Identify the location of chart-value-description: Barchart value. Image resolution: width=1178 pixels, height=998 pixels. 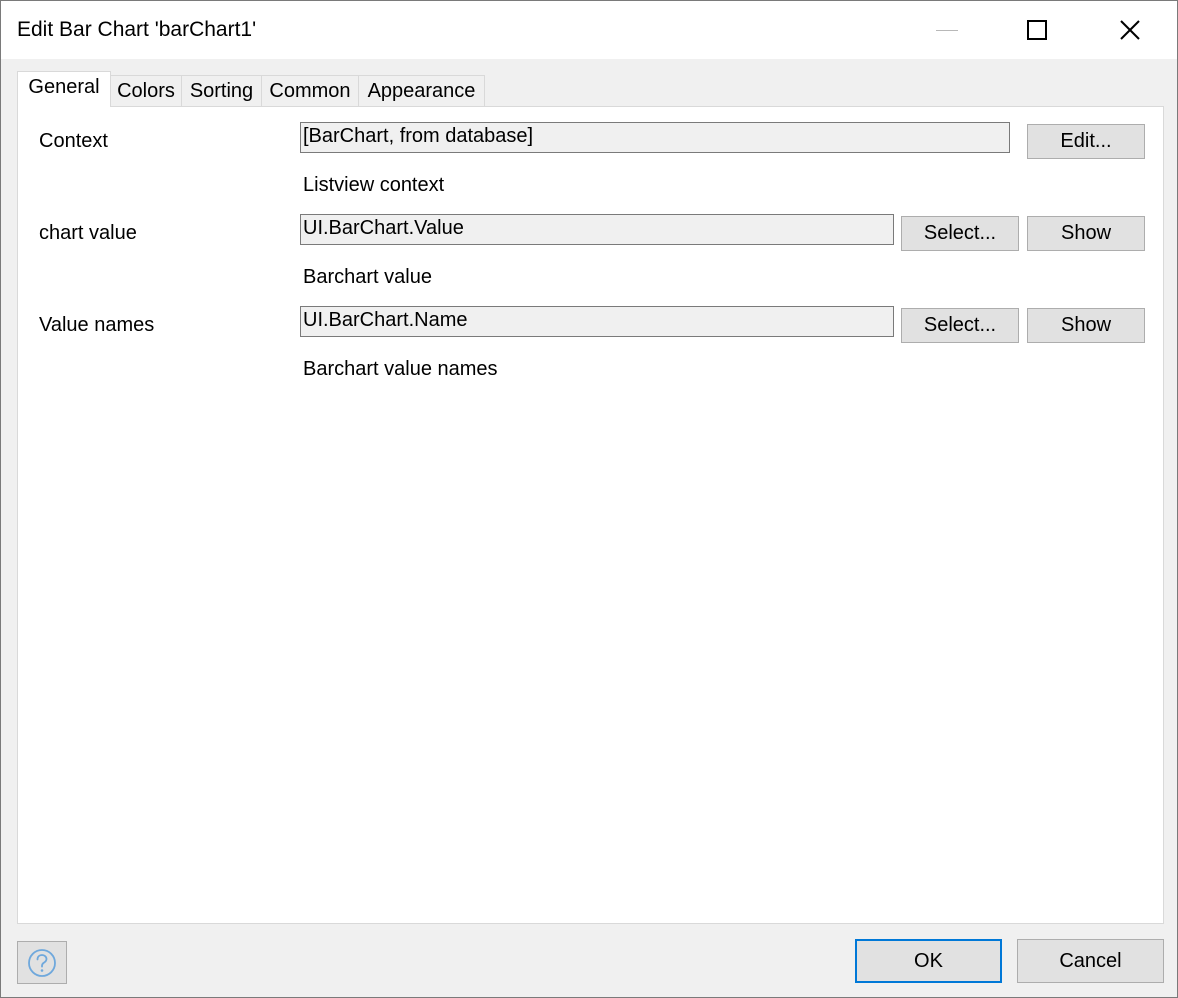
(367, 277).